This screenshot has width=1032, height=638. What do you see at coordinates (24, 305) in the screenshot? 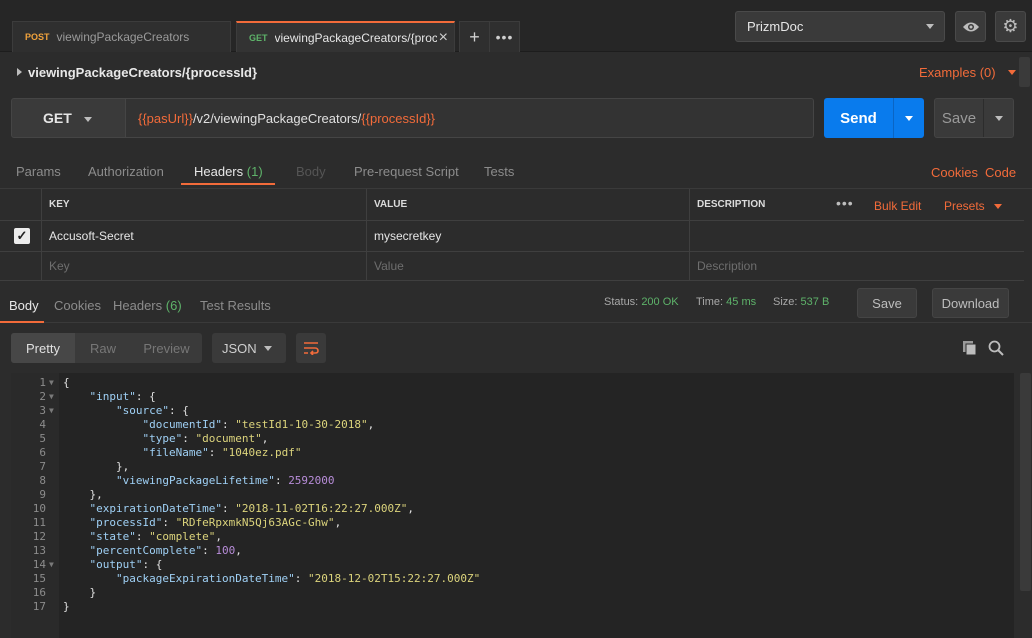
I see `tab-response-body: Body` at bounding box center [24, 305].